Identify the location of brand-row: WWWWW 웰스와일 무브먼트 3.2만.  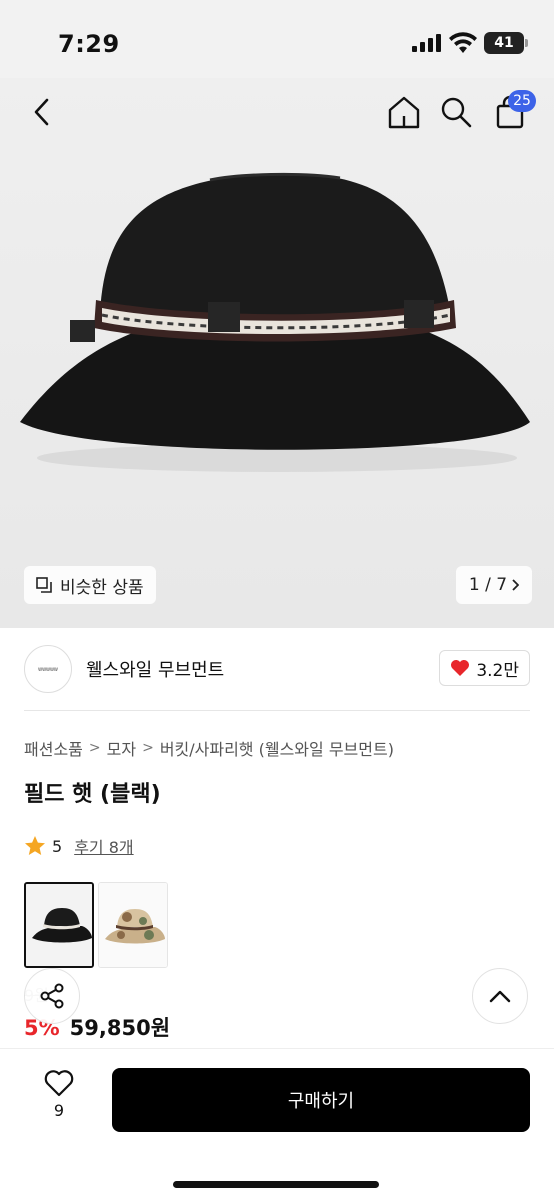
(277, 669).